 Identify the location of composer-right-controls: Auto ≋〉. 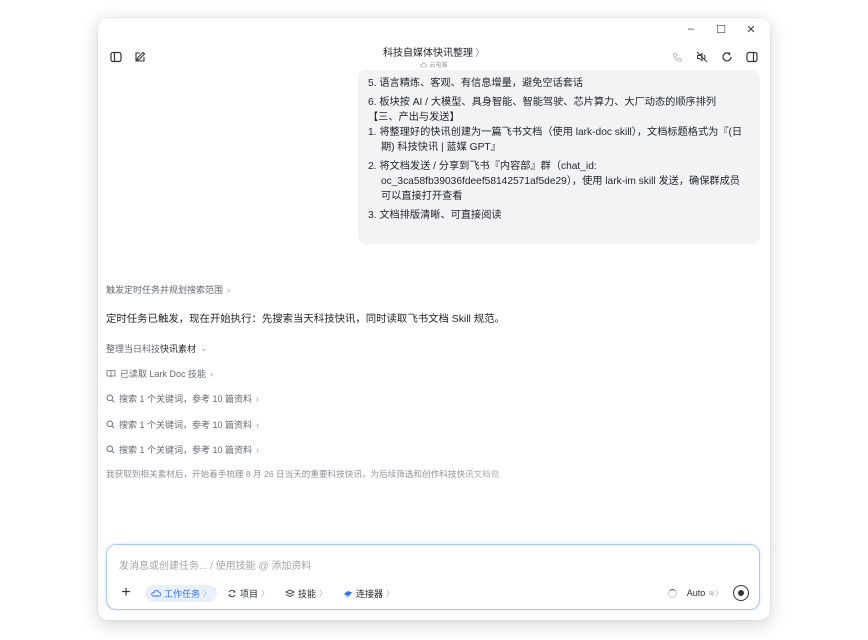
(708, 593).